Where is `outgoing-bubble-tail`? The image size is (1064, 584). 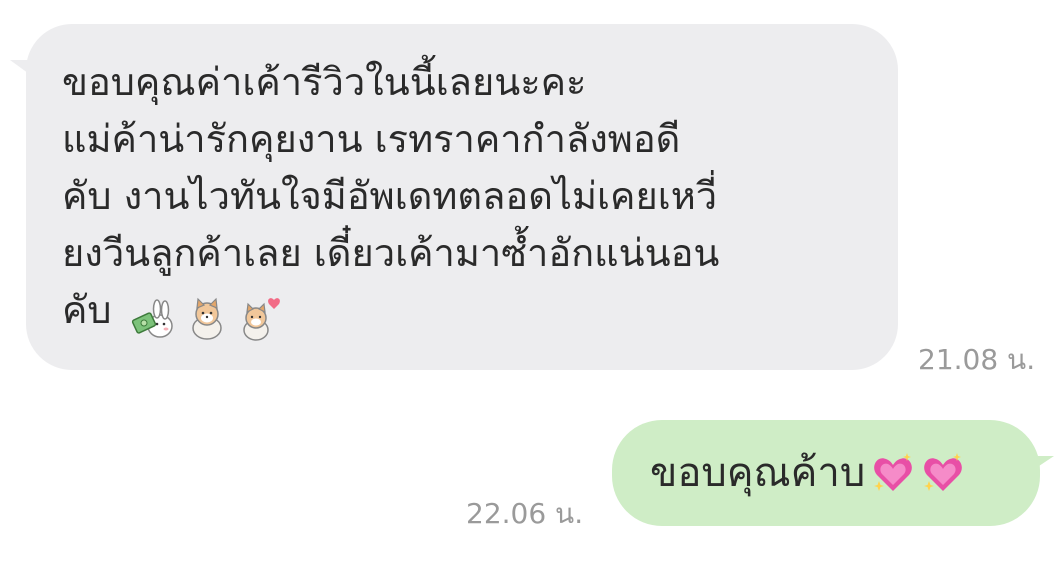
outgoing-bubble-tail is located at coordinates (1042, 464).